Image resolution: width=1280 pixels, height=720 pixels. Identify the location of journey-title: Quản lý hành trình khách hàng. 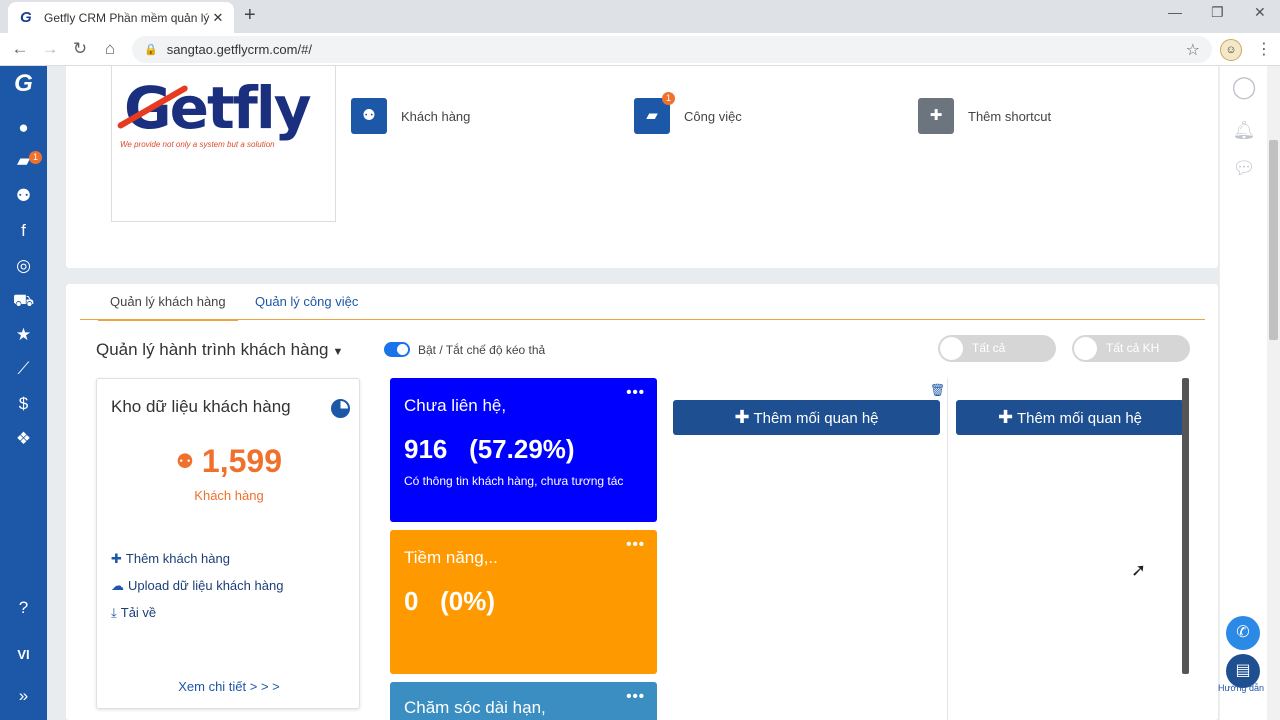
(212, 349).